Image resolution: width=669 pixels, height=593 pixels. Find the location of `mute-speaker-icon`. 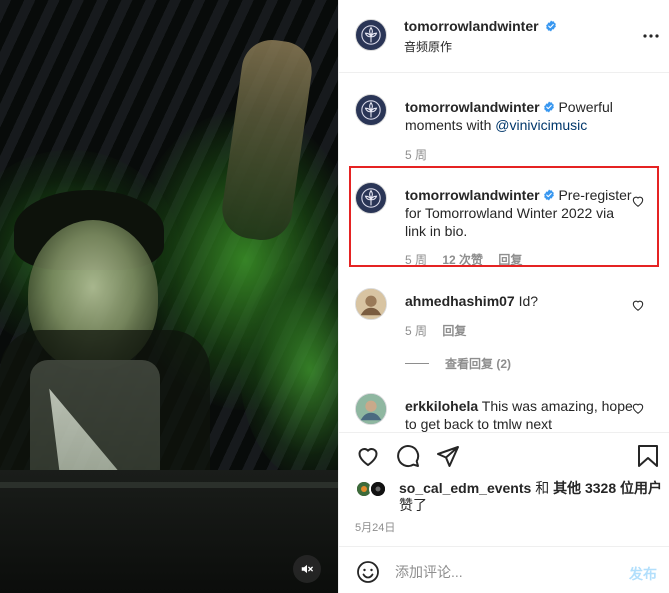

mute-speaker-icon is located at coordinates (307, 569).